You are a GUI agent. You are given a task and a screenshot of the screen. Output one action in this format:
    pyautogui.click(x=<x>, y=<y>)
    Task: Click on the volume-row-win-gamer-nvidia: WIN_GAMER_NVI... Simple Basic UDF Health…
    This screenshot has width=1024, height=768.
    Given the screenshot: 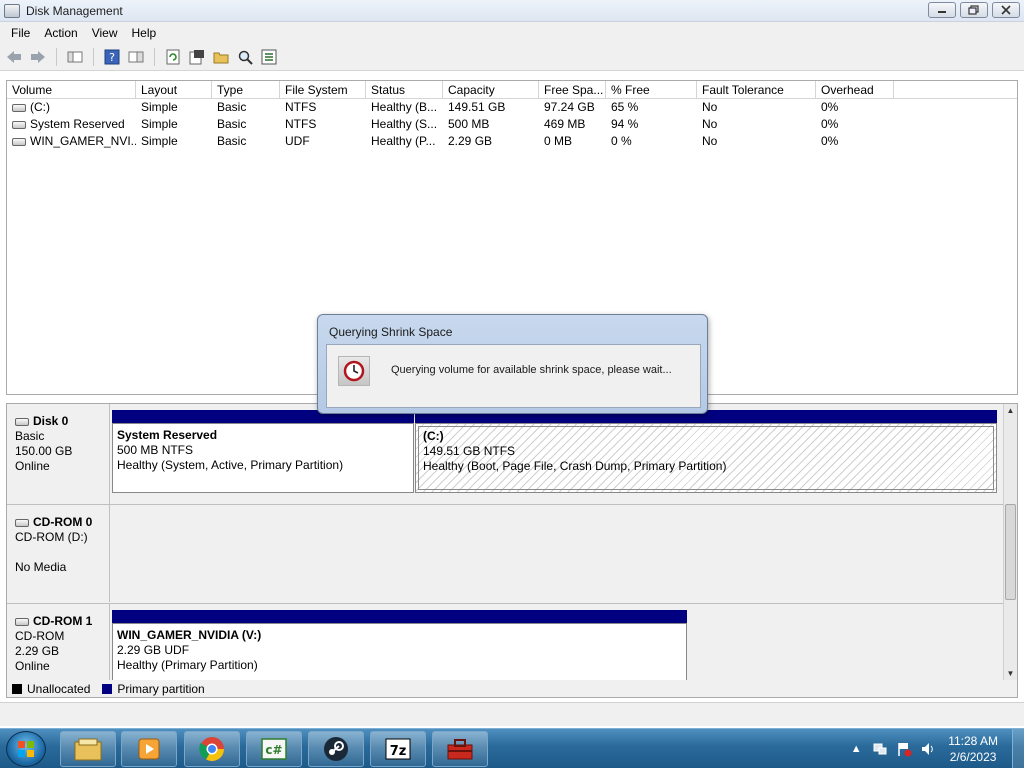 What is the action you would take?
    pyautogui.click(x=512, y=141)
    